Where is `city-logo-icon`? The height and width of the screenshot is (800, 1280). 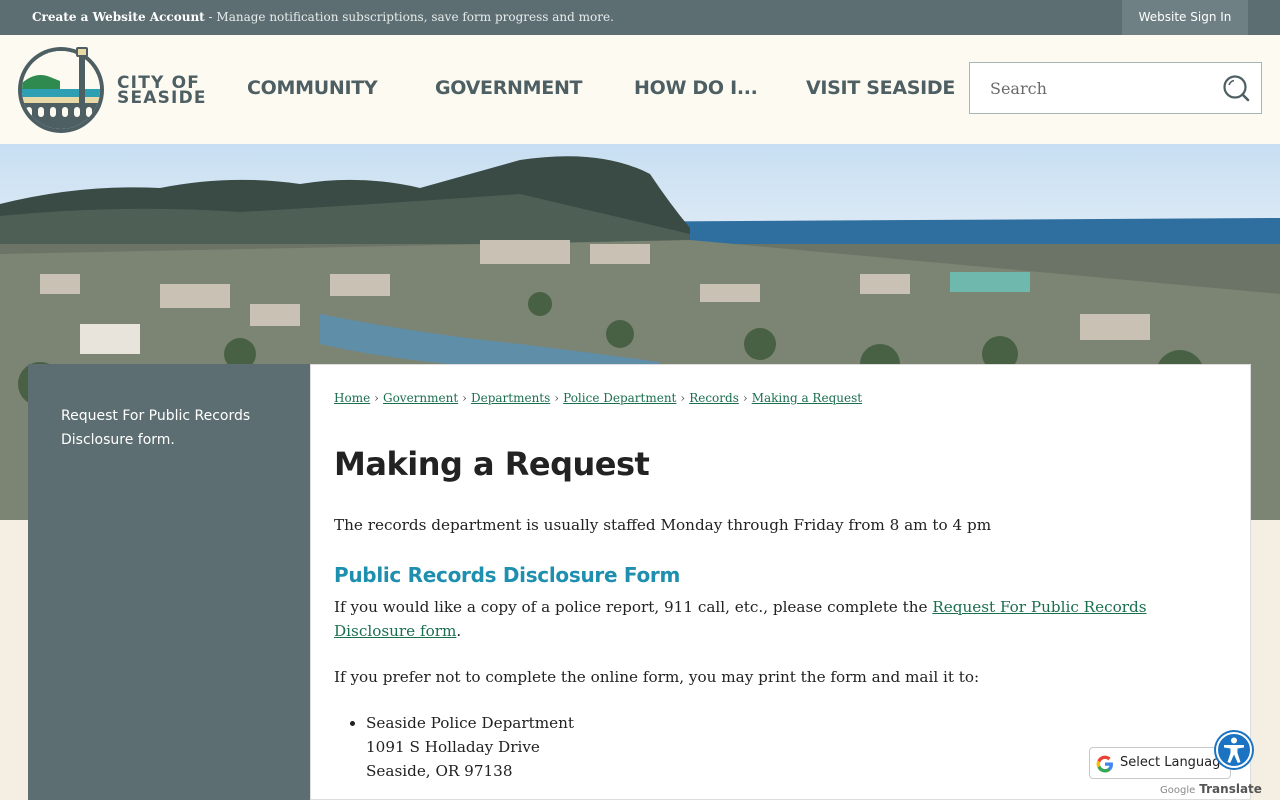
city-logo-icon is located at coordinates (61, 89).